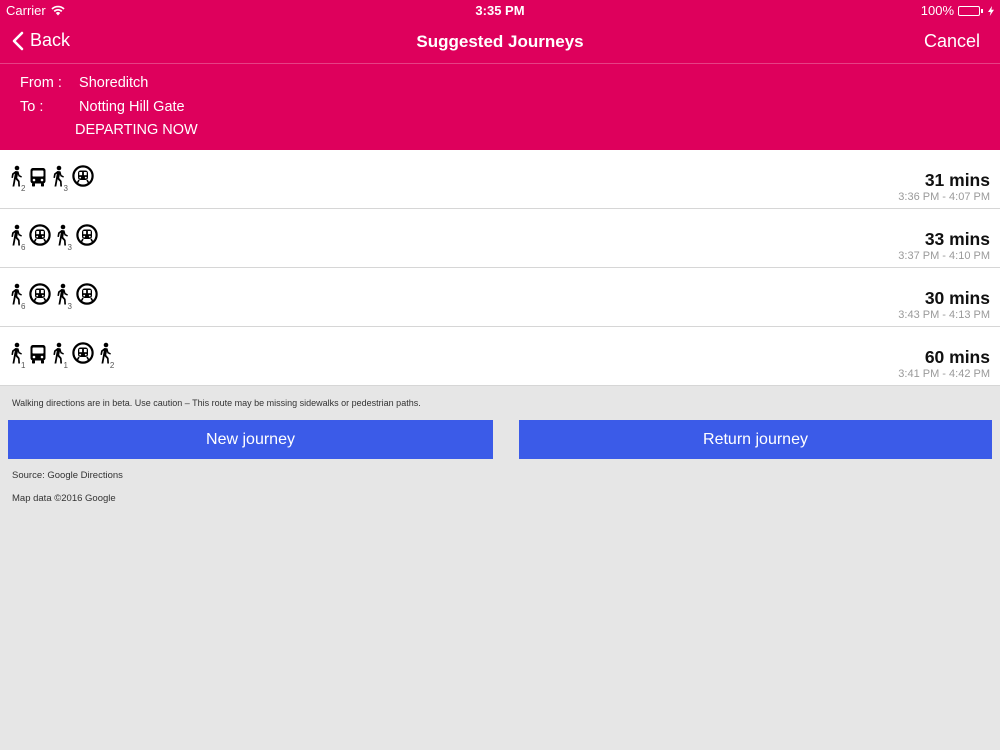  Describe the element at coordinates (114, 83) in the screenshot. I see `from-value: Shoreditch` at that location.